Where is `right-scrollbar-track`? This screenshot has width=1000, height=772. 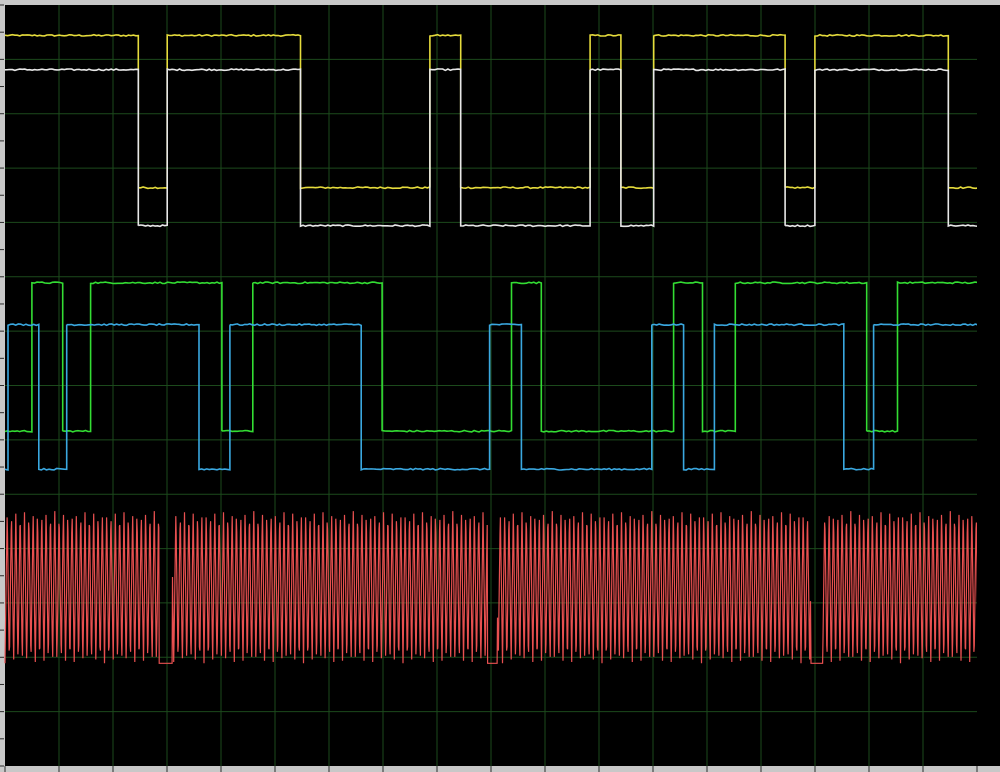
right-scrollbar-track is located at coordinates (988, 385).